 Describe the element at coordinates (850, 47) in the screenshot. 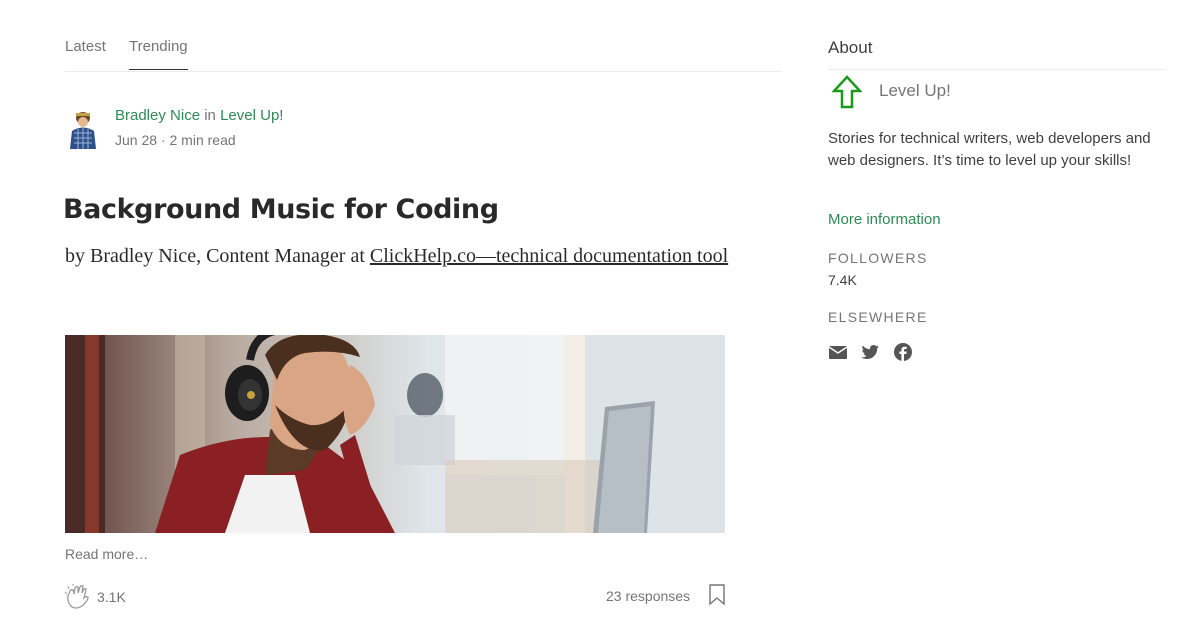

I see `about-heading: About` at that location.